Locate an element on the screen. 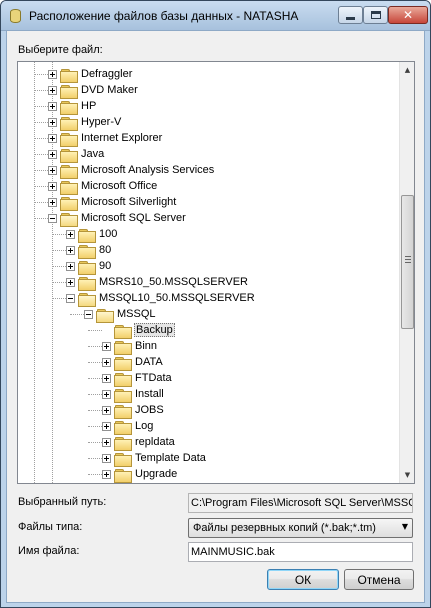  tree-item-label: Binn is located at coordinates (146, 346).